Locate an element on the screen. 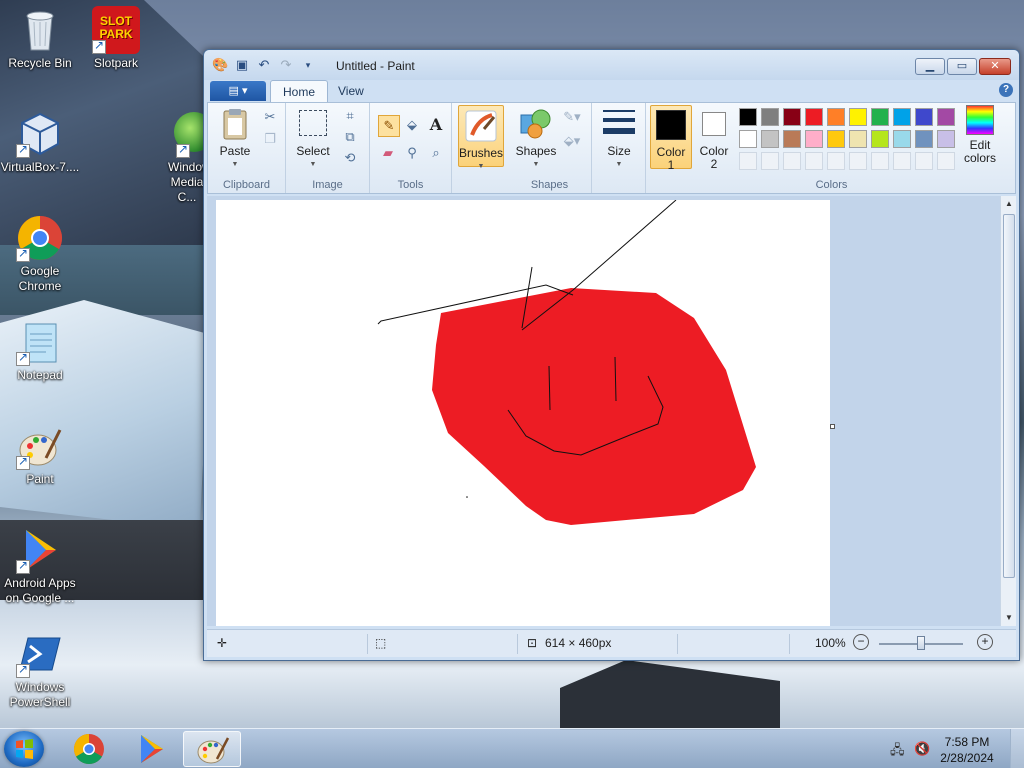  shapes-button: Shapes ▼ is located at coordinates (536, 139).